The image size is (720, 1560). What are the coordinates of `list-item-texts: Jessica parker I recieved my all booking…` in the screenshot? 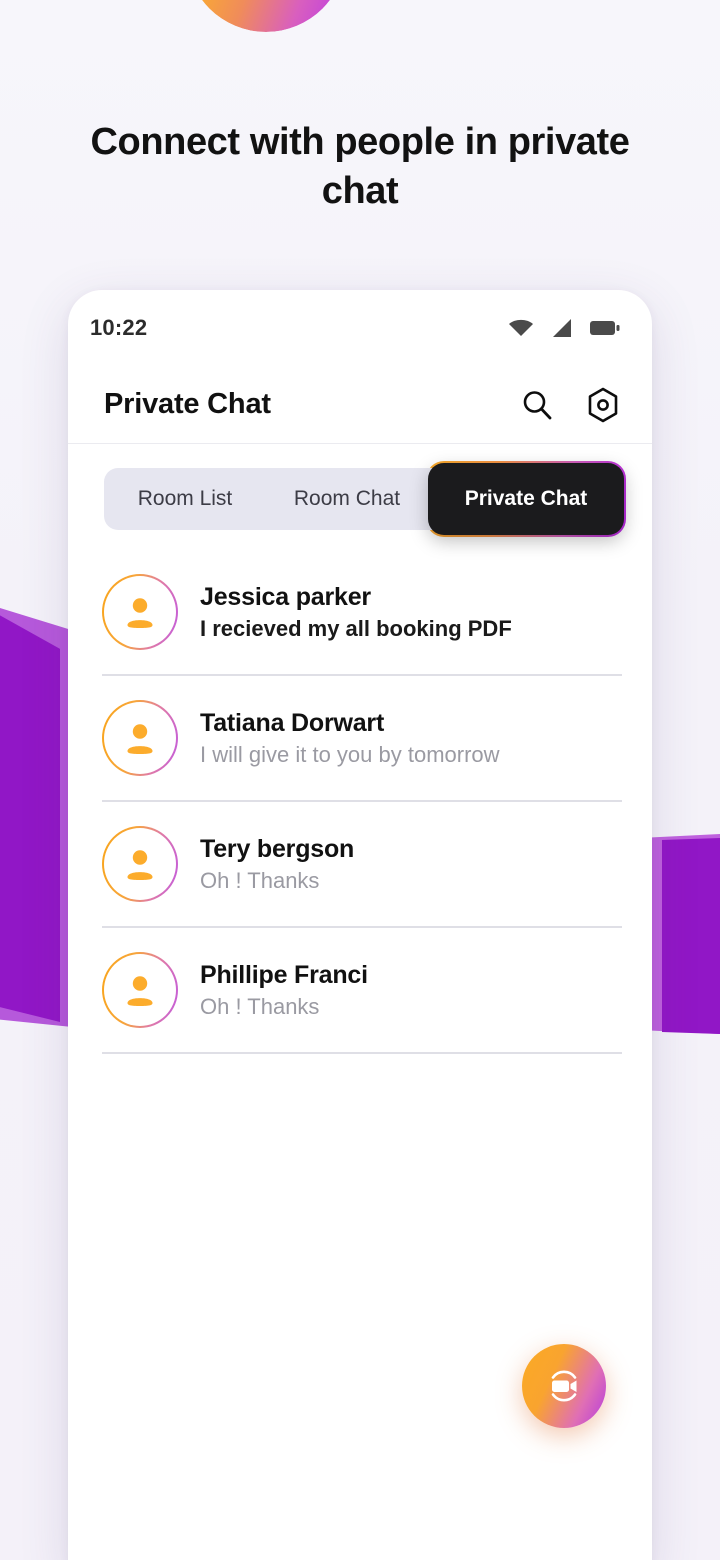 It's located at (356, 612).